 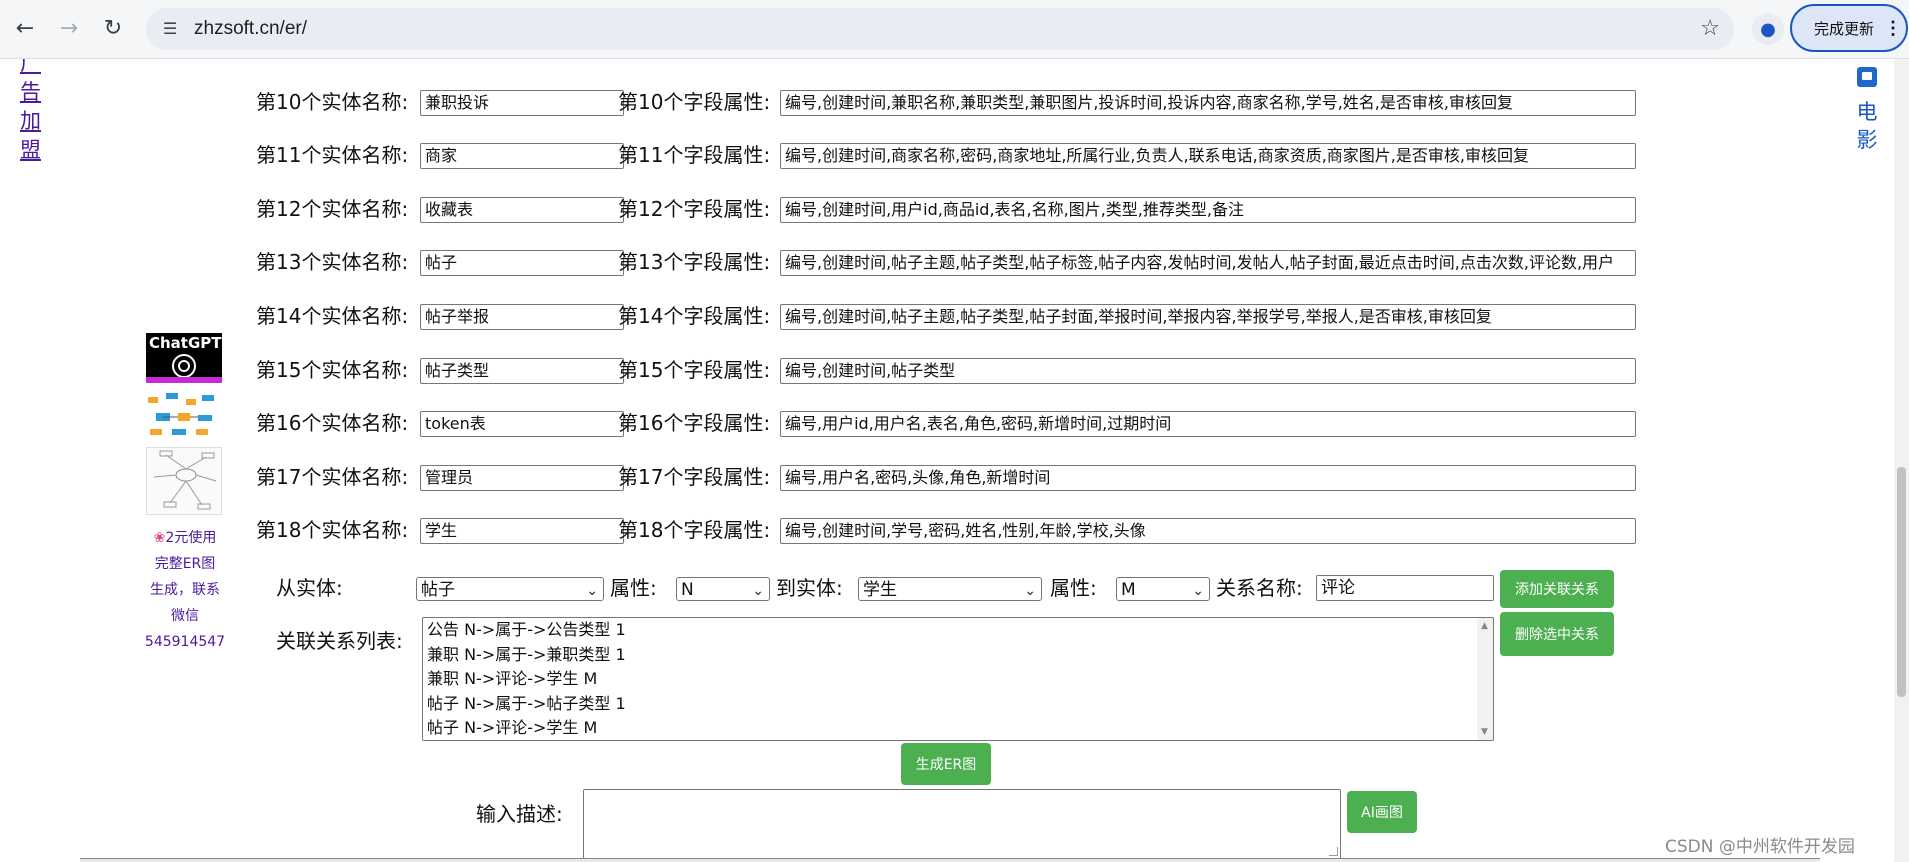 I want to click on list-item: 公告 N->属于->公告类型 1, so click(x=958, y=630).